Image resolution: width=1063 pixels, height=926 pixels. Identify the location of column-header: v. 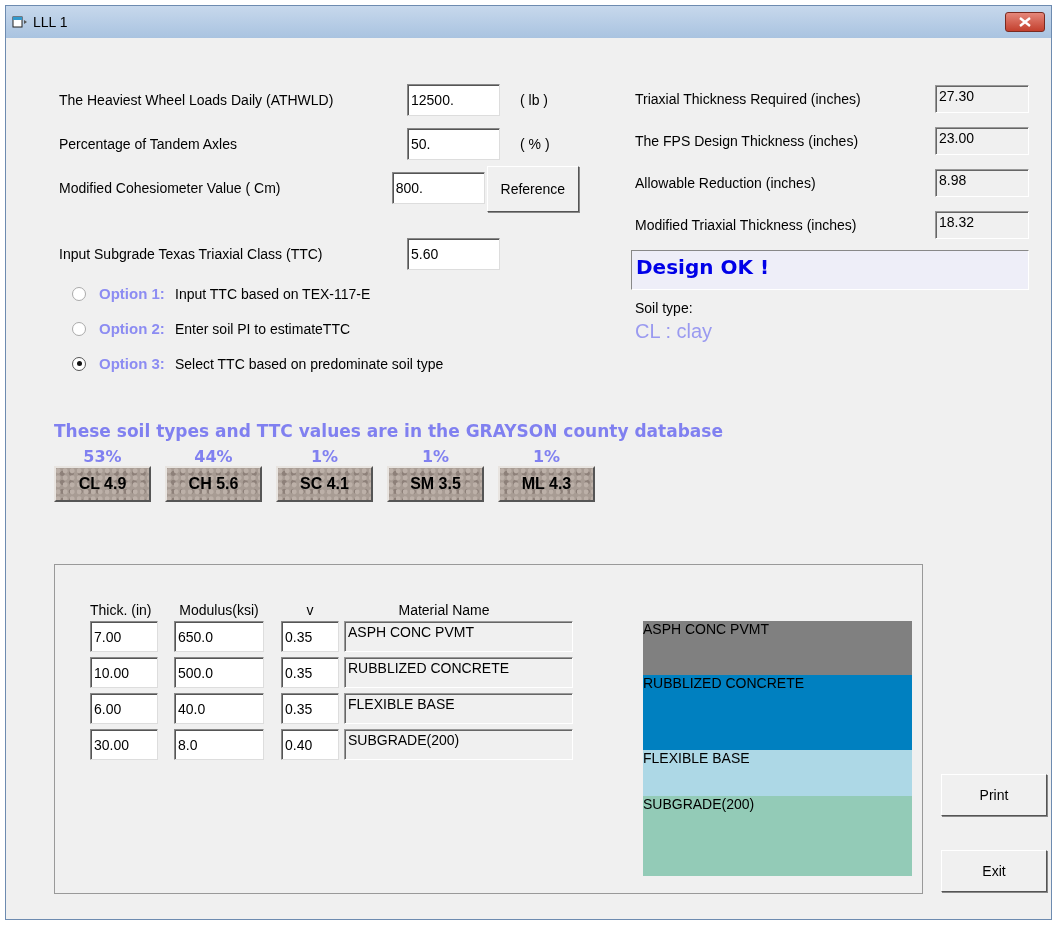
(310, 610).